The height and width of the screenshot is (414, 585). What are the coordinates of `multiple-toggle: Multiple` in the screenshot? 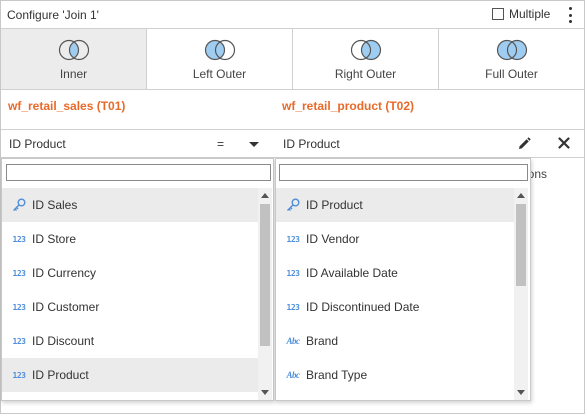 It's located at (521, 14).